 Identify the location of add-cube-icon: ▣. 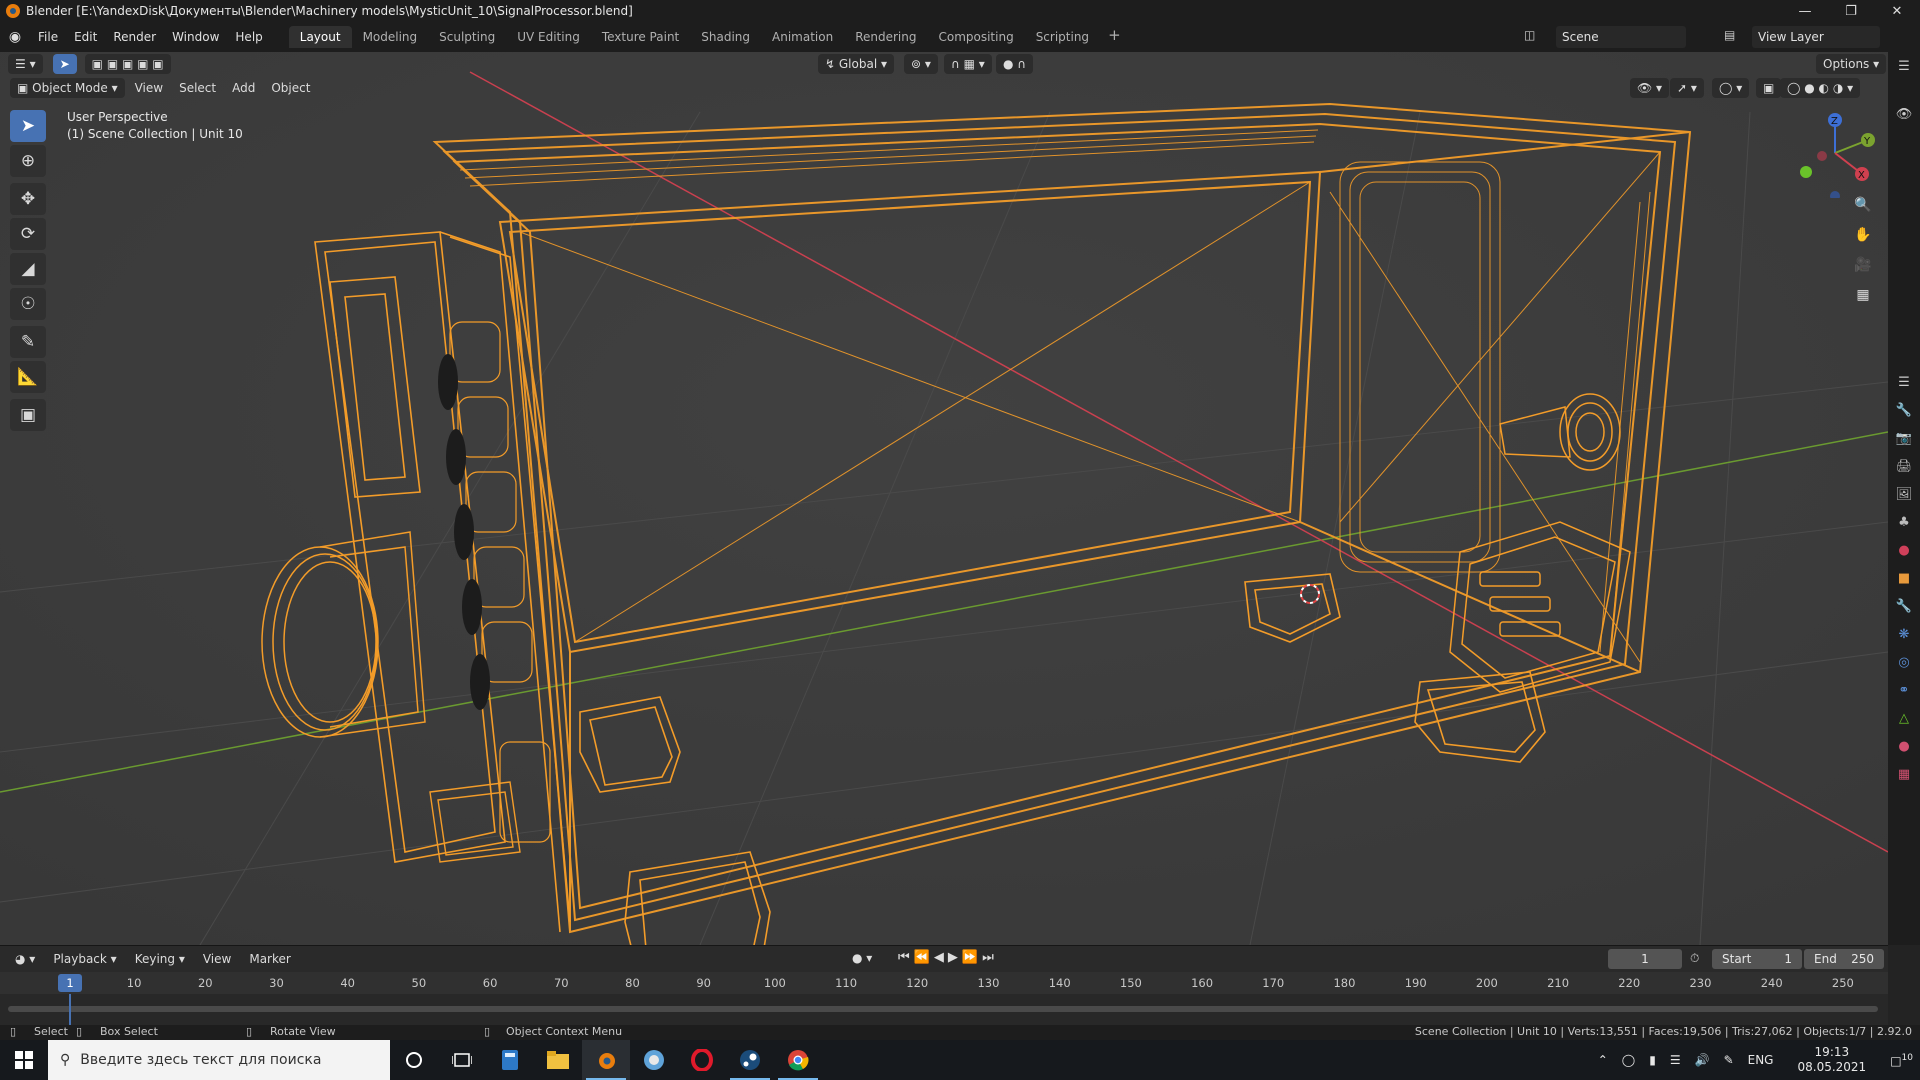
(28, 415).